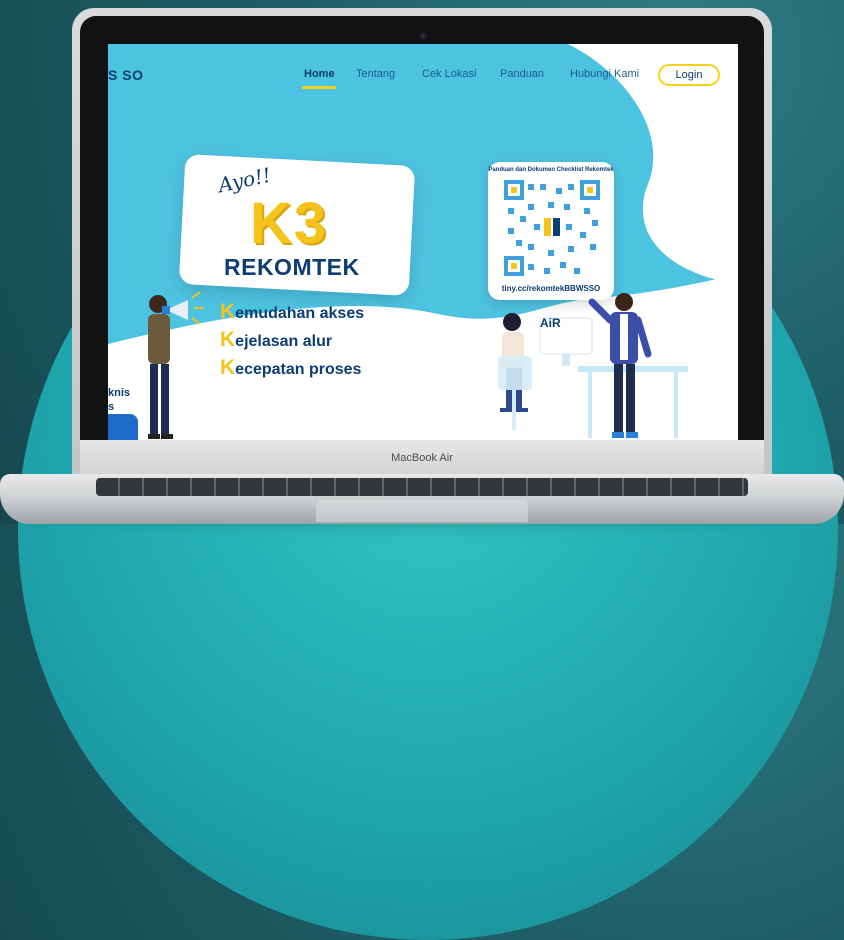 This screenshot has height=940, width=844. What do you see at coordinates (300, 313) in the screenshot?
I see `feature-text: emudahan akses` at bounding box center [300, 313].